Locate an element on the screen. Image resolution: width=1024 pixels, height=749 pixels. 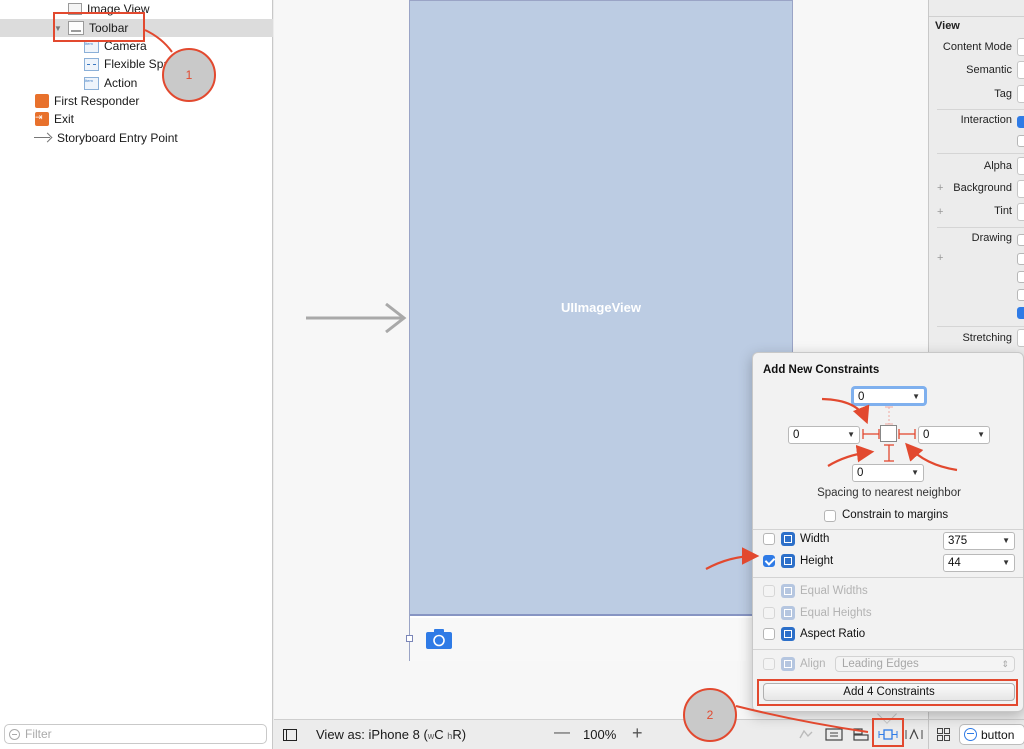
zoom-out-button: — is located at coordinates (562, 733).